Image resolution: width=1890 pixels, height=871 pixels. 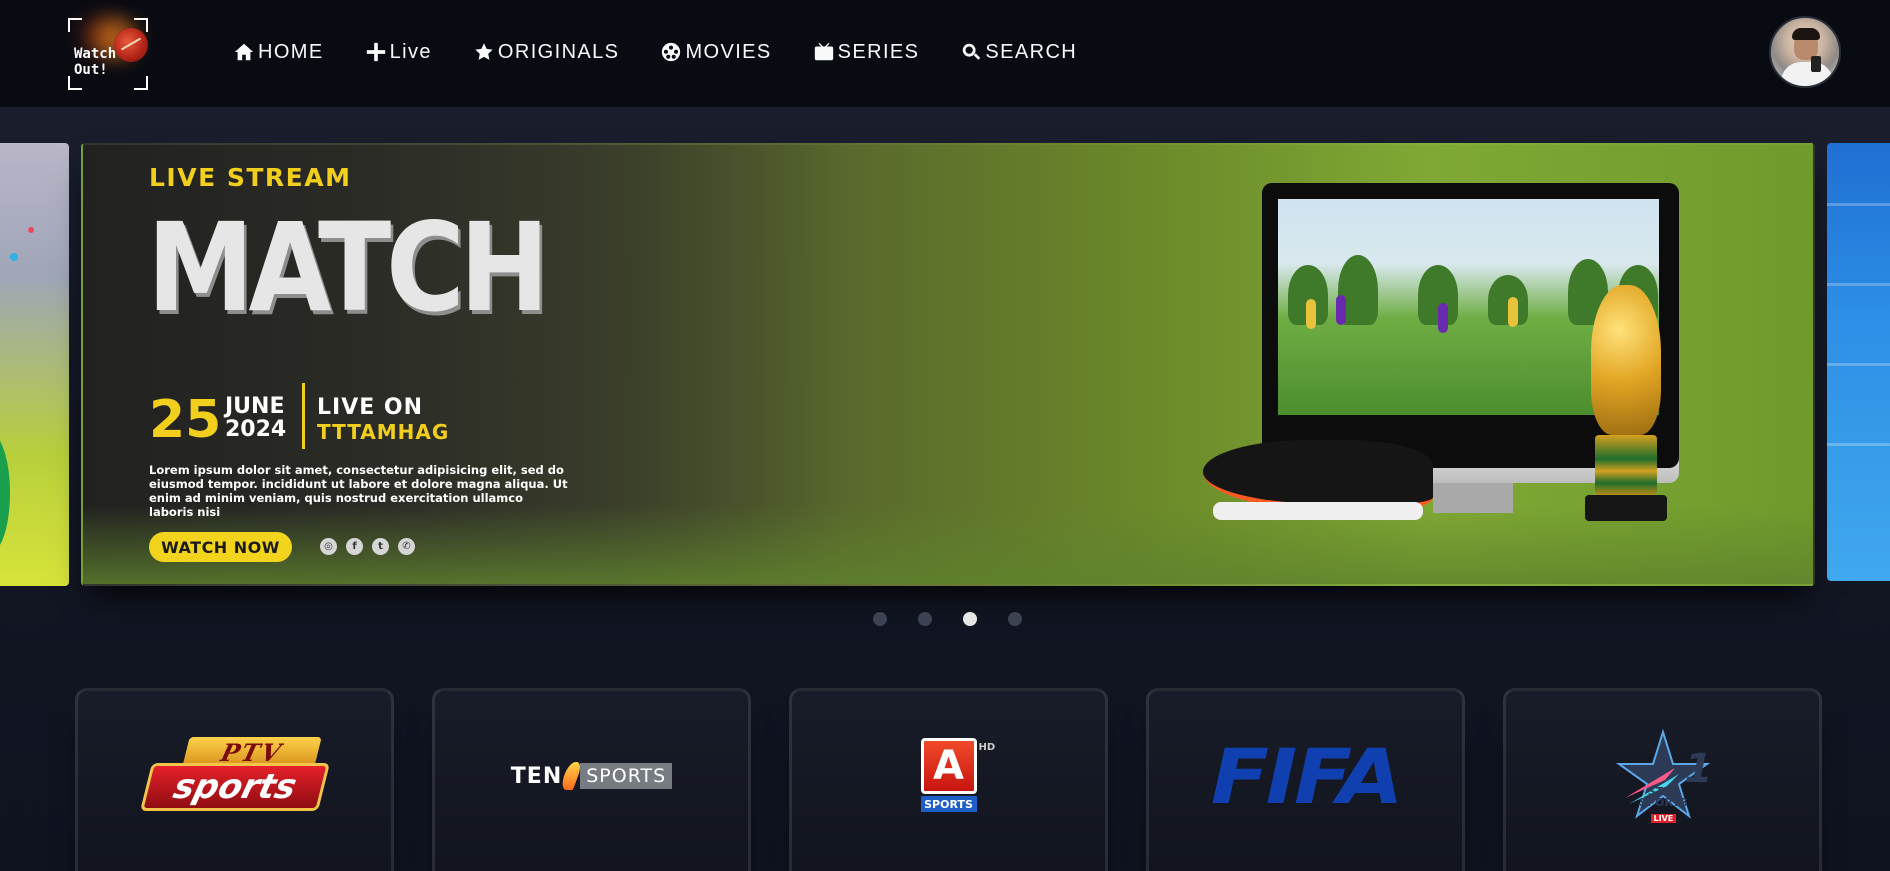 What do you see at coordinates (234, 787) in the screenshot?
I see `ptv-logo-bottom-text: sports` at bounding box center [234, 787].